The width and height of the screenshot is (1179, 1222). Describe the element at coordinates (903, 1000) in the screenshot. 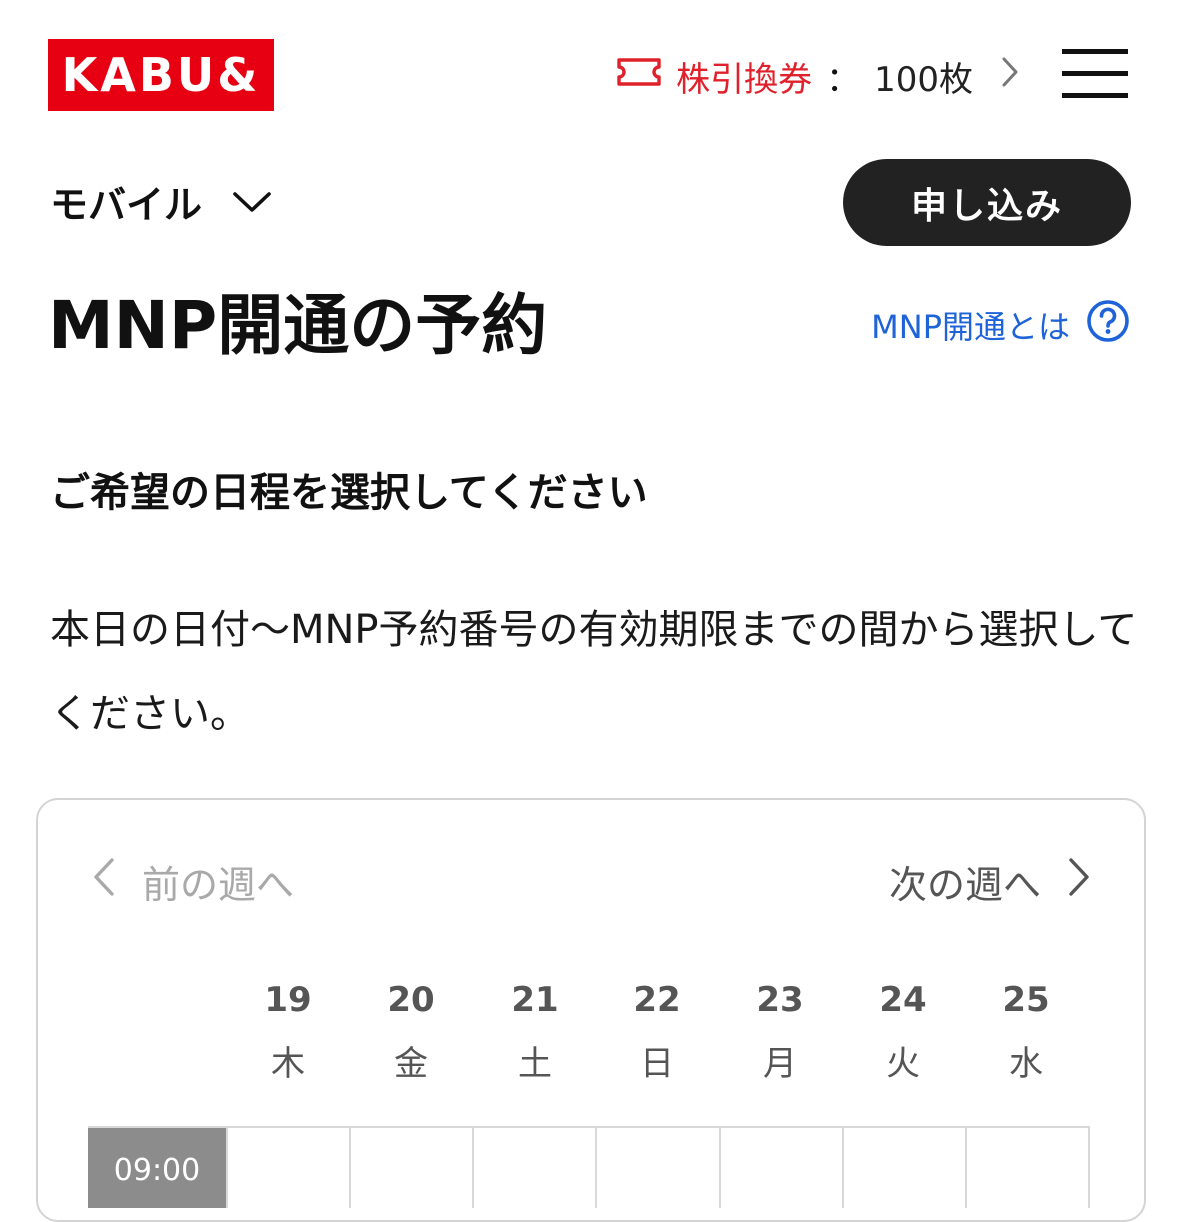

I see `day-date: 24` at that location.